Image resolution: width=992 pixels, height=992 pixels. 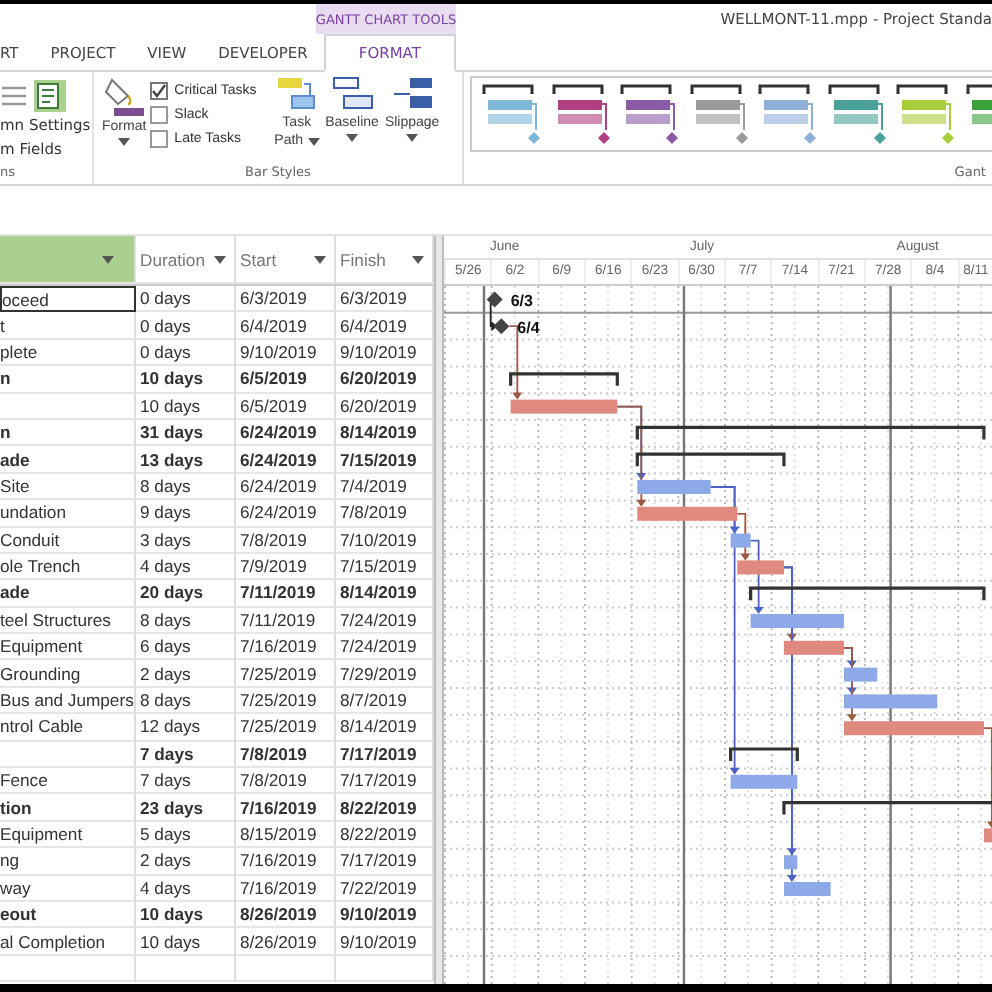 I want to click on baseline-bars-icon, so click(x=352, y=94).